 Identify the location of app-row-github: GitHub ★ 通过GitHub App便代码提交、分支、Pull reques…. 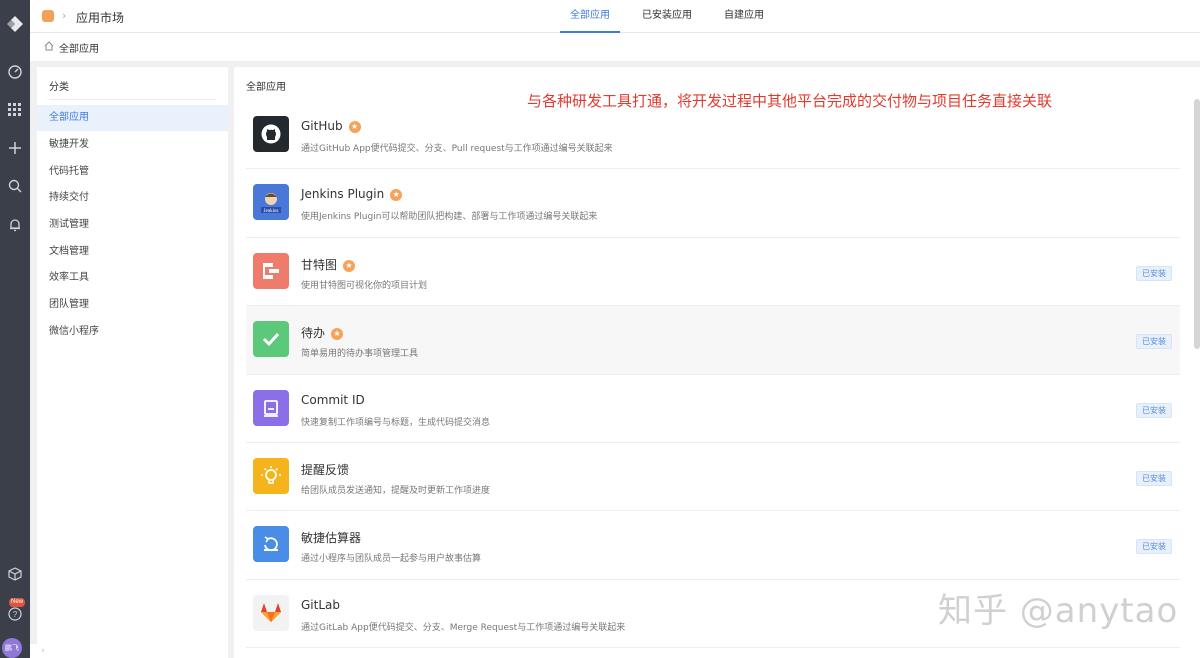
(713, 135).